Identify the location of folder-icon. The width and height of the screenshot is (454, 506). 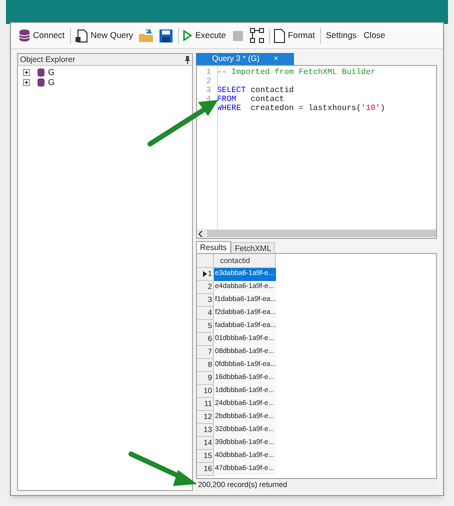
(146, 35).